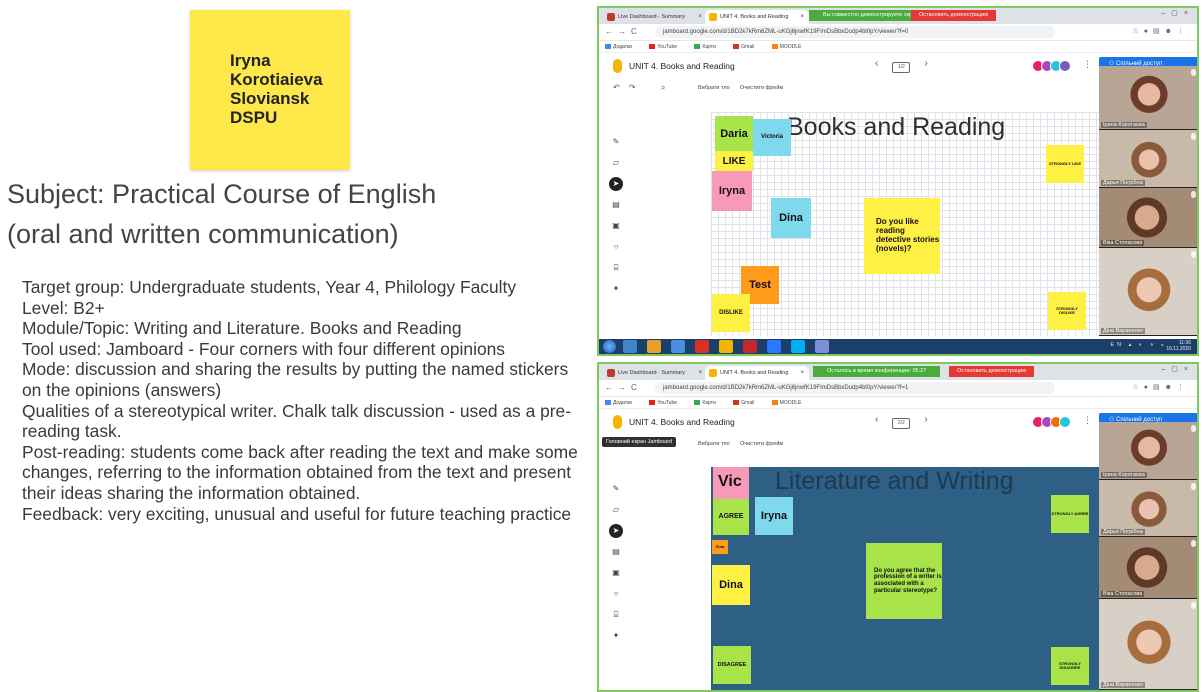 The image size is (1202, 692). What do you see at coordinates (1065, 164) in the screenshot?
I see `sticky-strongly-like: STRONGLY LIKE` at bounding box center [1065, 164].